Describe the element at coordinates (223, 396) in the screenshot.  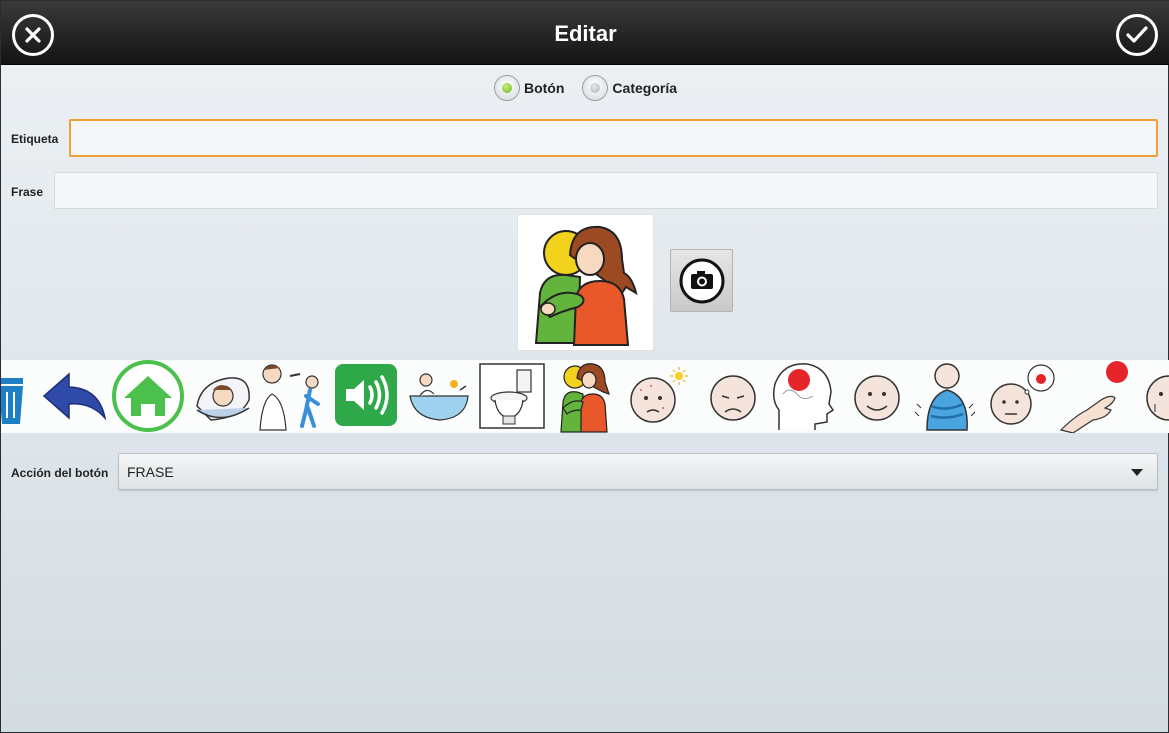
I see `sleep-pictogram` at that location.